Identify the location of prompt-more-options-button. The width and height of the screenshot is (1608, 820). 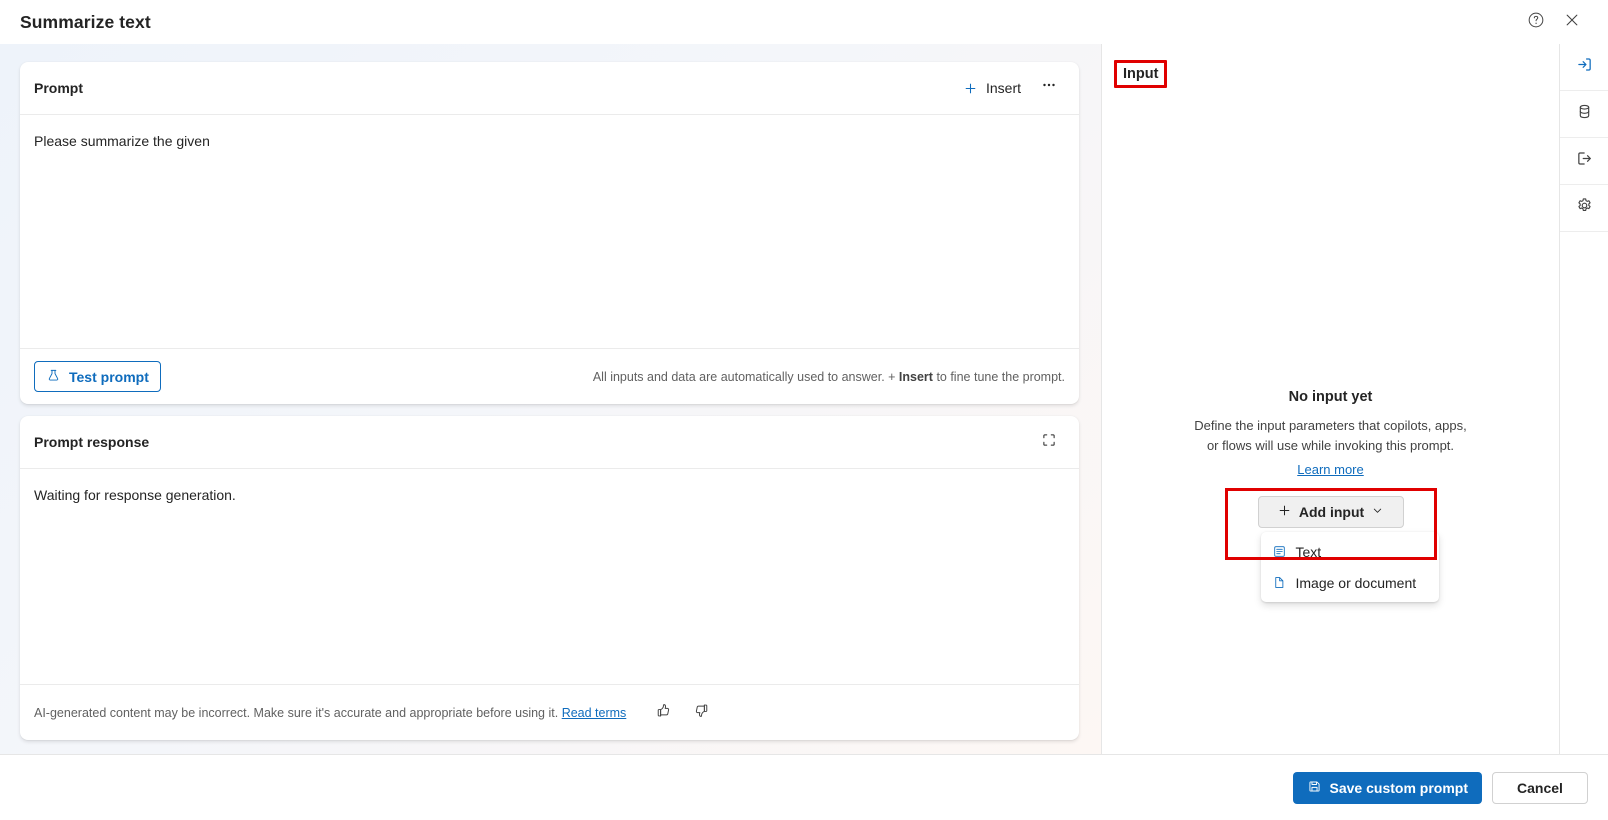
(1049, 88).